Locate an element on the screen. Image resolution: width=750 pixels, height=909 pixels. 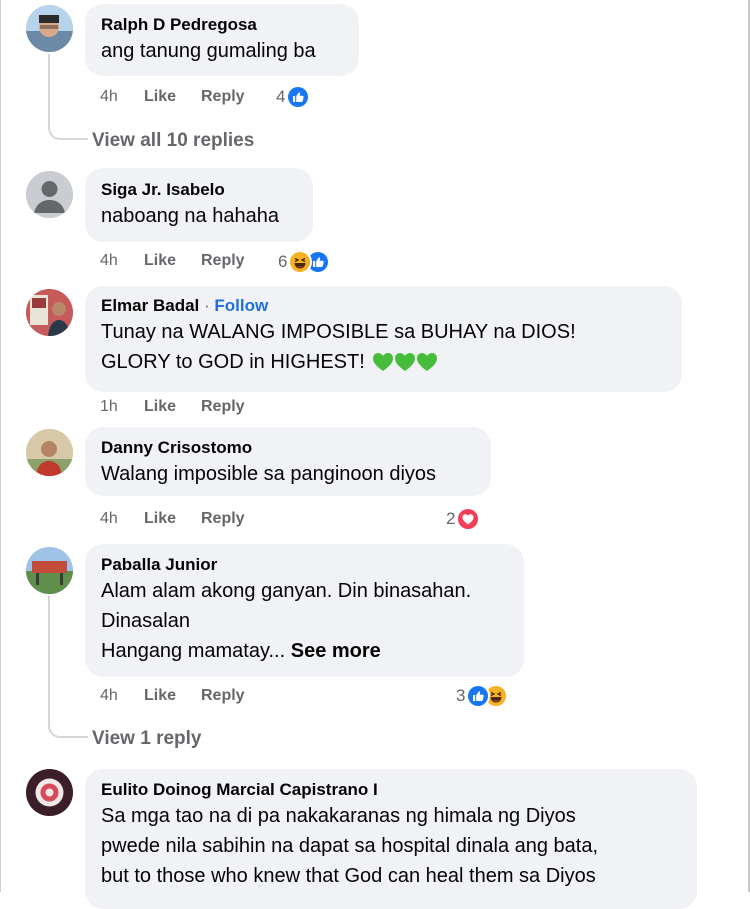
comment-author: Eulito Doinog Marcial Capistrano I is located at coordinates (391, 790).